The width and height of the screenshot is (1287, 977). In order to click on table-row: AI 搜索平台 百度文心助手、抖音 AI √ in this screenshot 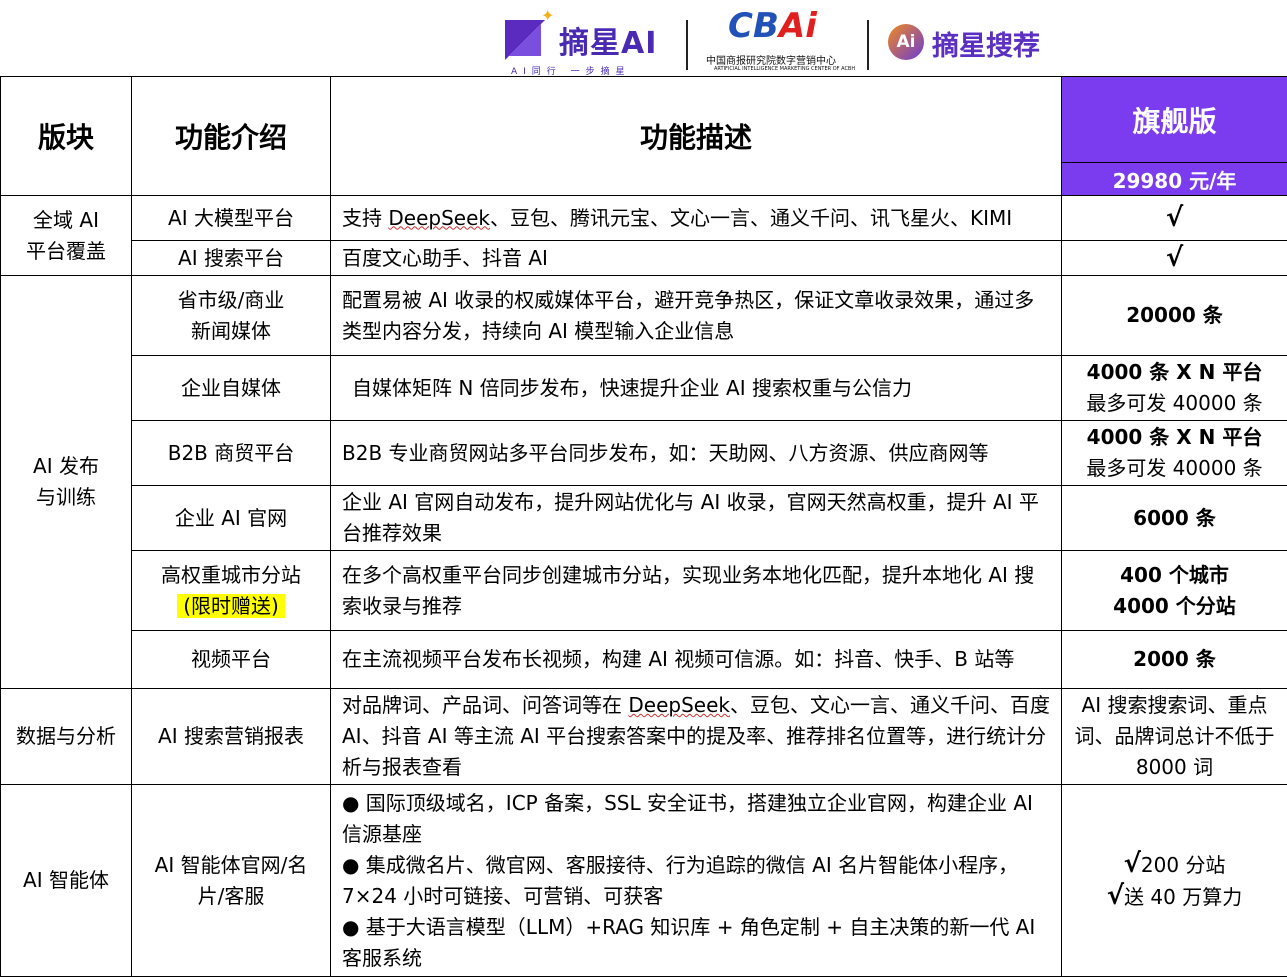, I will do `click(644, 258)`.